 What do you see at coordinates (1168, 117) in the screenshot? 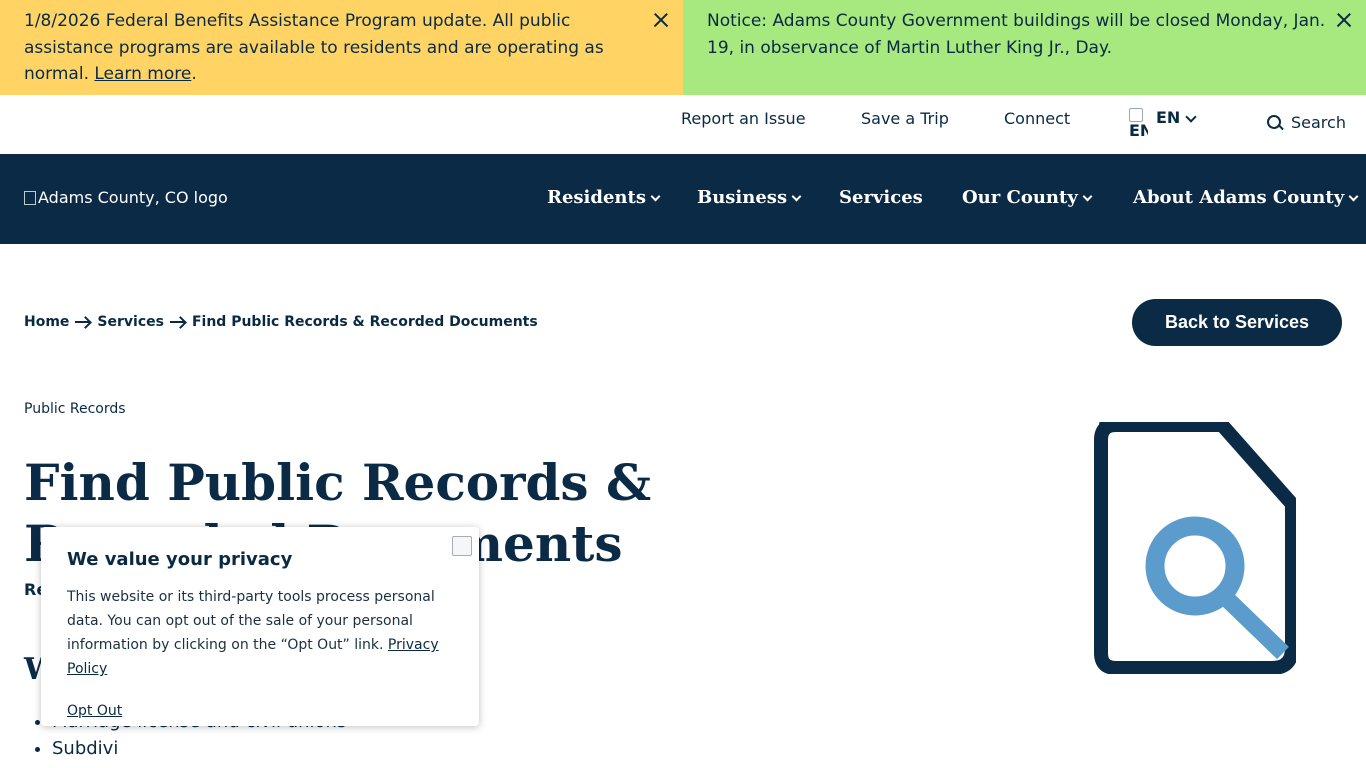
I see `language-code: EN` at bounding box center [1168, 117].